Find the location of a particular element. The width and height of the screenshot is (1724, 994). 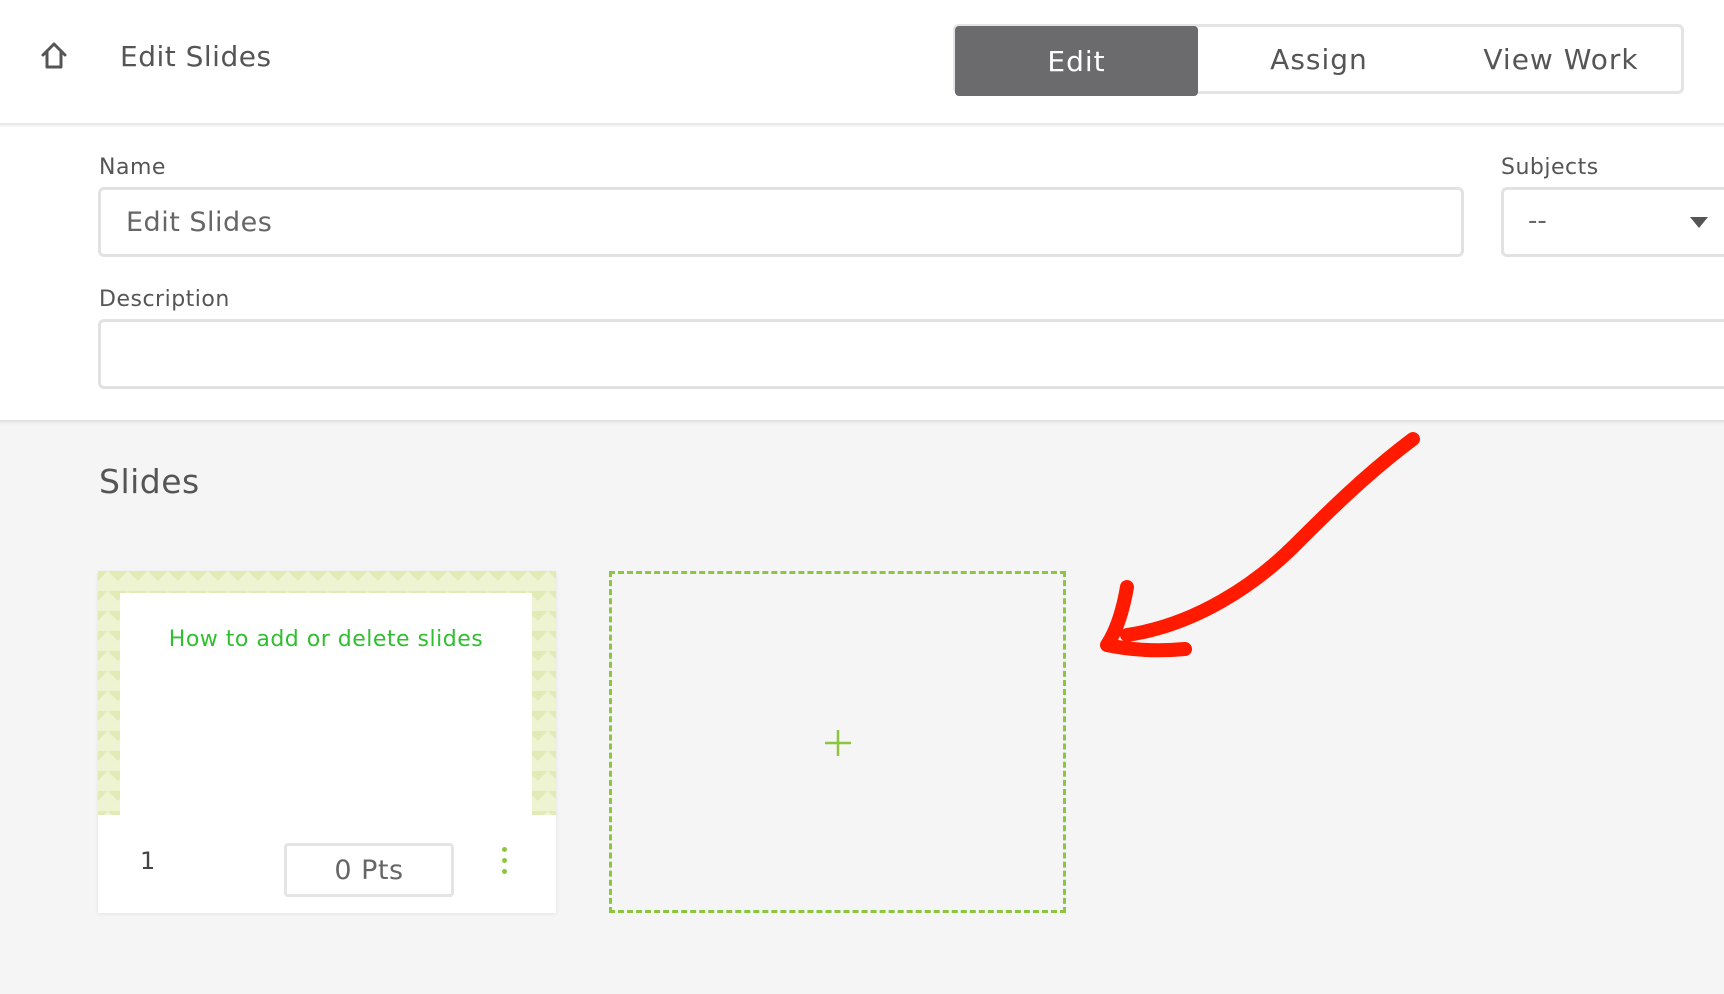

more-options-icon is located at coordinates (504, 865).